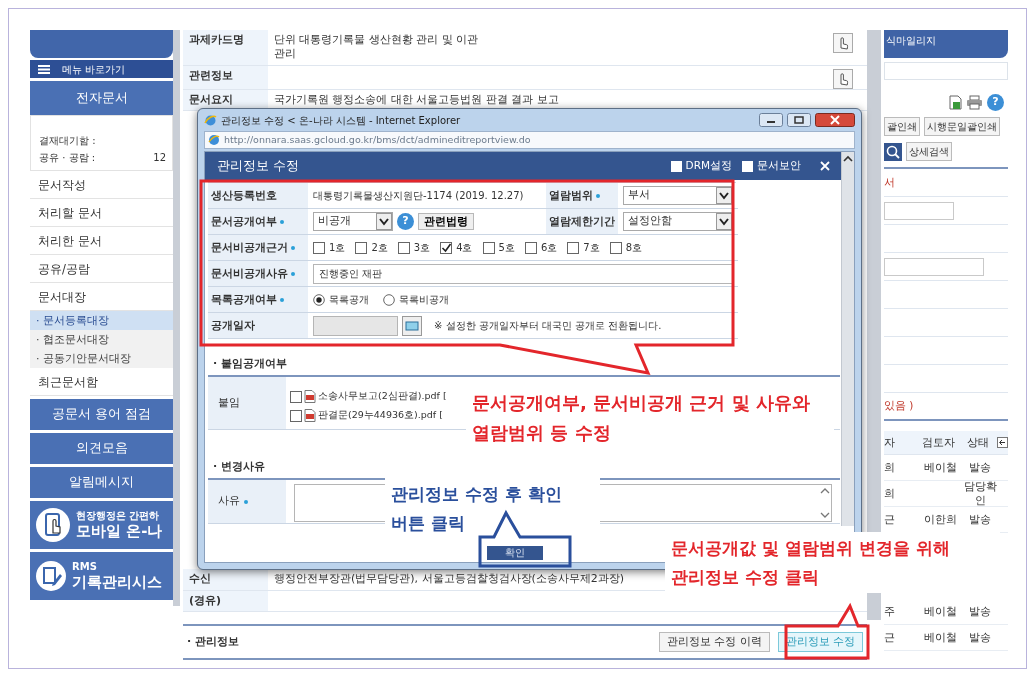 This screenshot has width=1035, height=677. Describe the element at coordinates (890, 442) in the screenshot. I see `column-header: 자` at that location.